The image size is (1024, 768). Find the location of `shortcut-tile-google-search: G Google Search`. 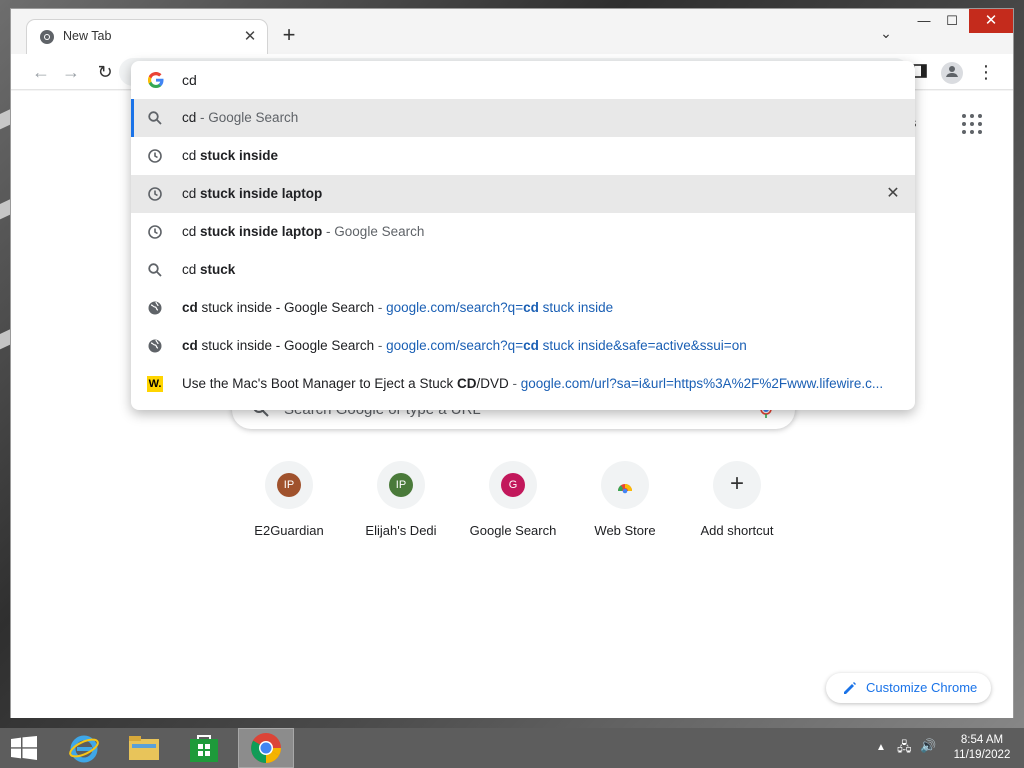

shortcut-tile-google-search: G Google Search is located at coordinates (513, 499).